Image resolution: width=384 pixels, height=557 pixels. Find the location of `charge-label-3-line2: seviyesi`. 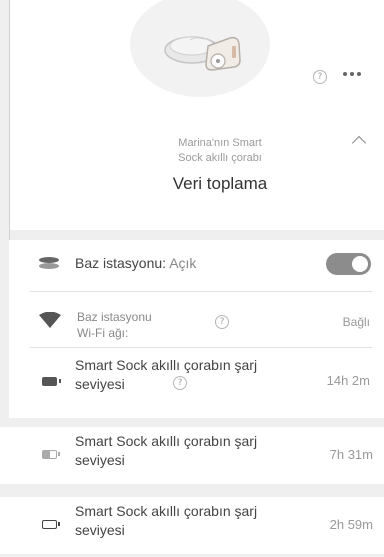

charge-label-3-line2: seviyesi is located at coordinates (100, 530).